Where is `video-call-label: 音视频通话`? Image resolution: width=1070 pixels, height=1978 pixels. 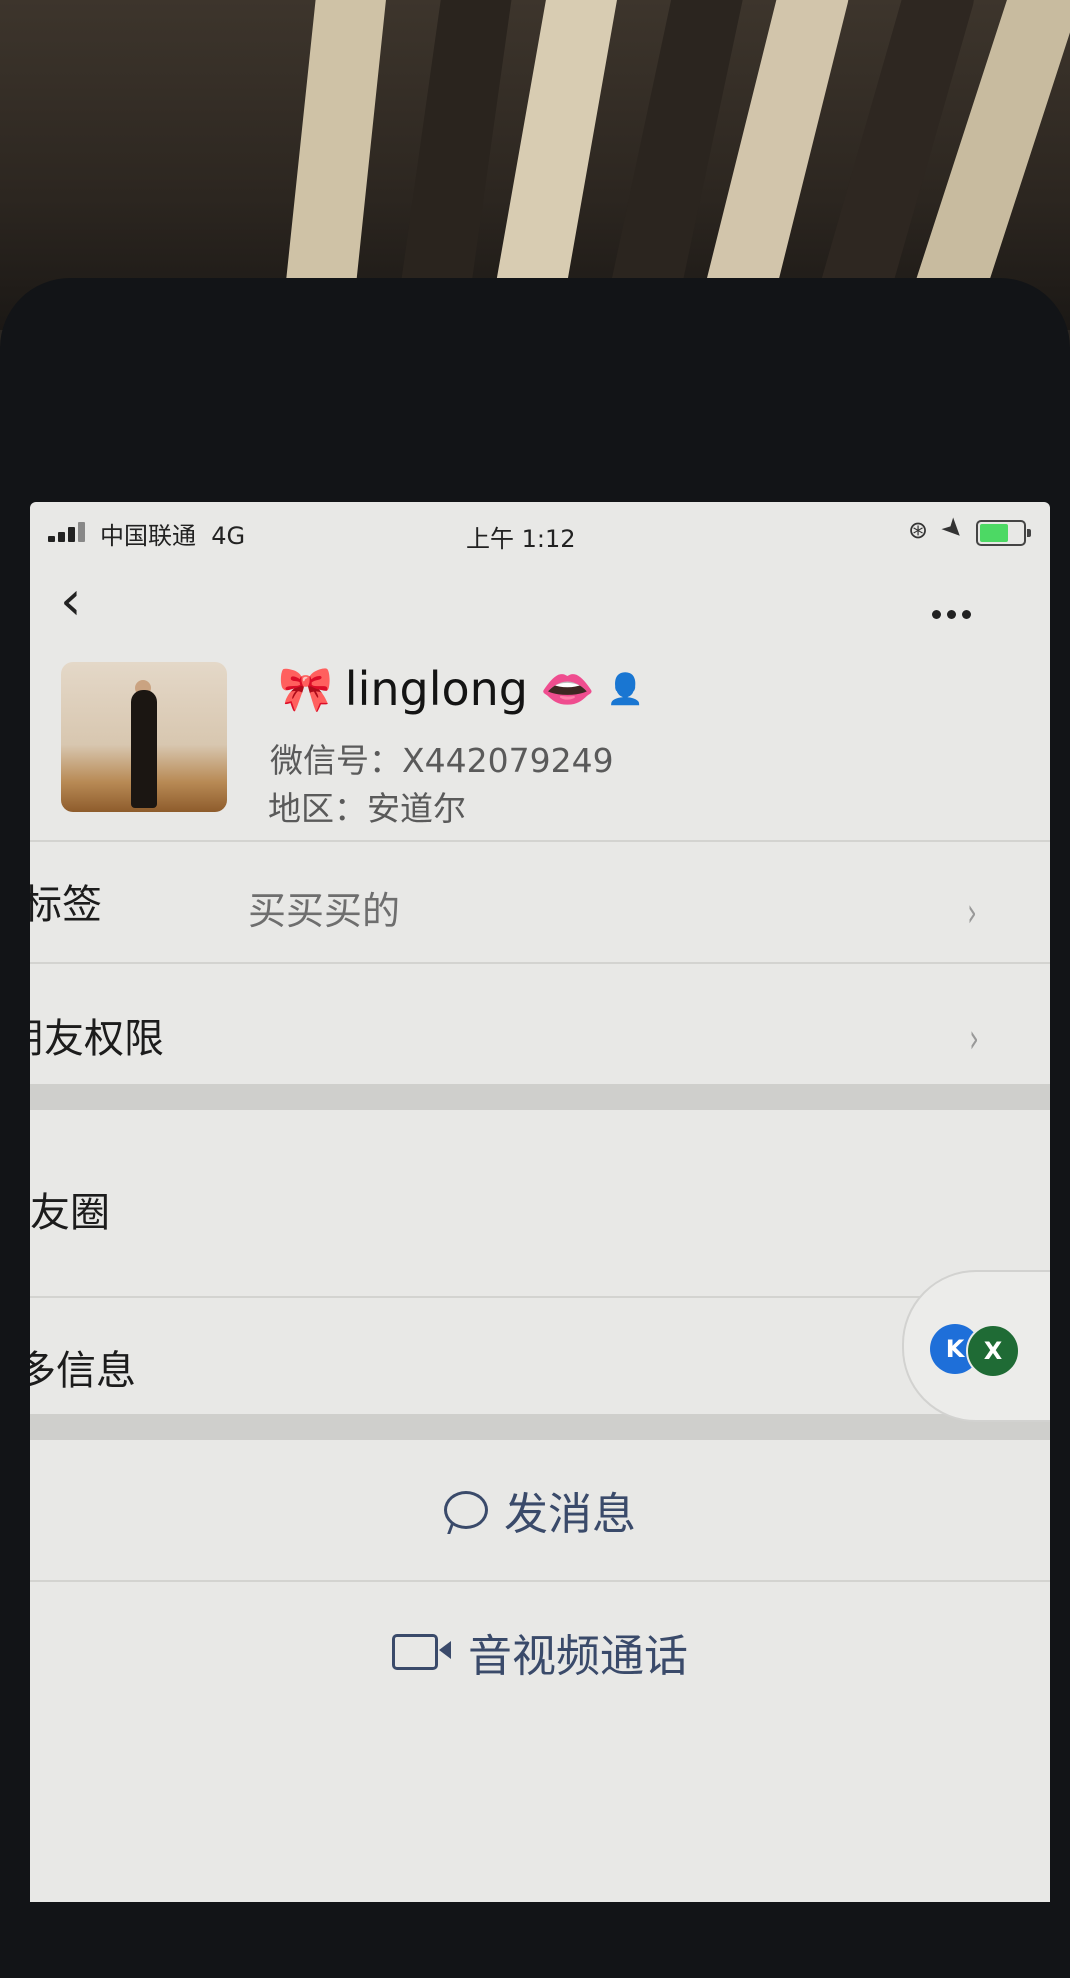
video-call-label: 音视频通话 is located at coordinates (578, 1656).